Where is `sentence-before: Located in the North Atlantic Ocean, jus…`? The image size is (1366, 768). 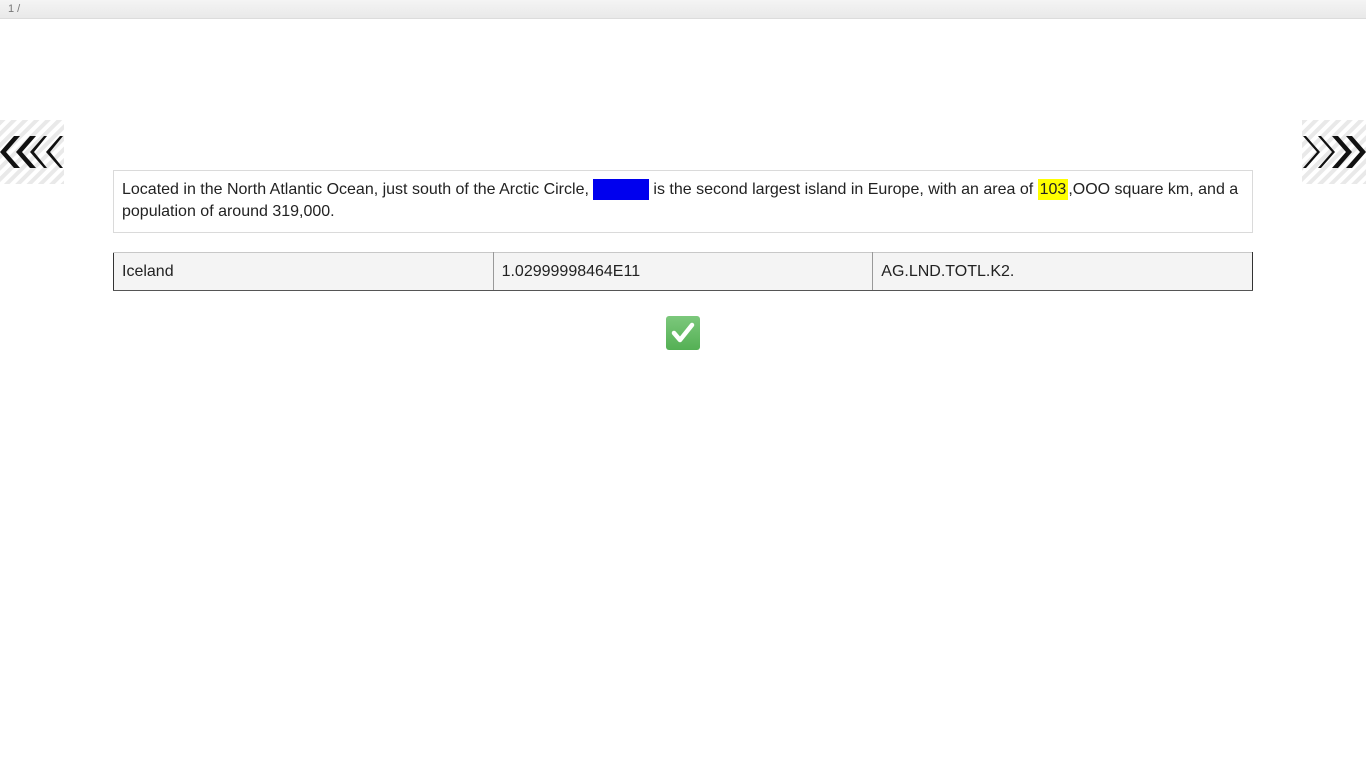
sentence-before: Located in the North Atlantic Ocean, jus… is located at coordinates (358, 189).